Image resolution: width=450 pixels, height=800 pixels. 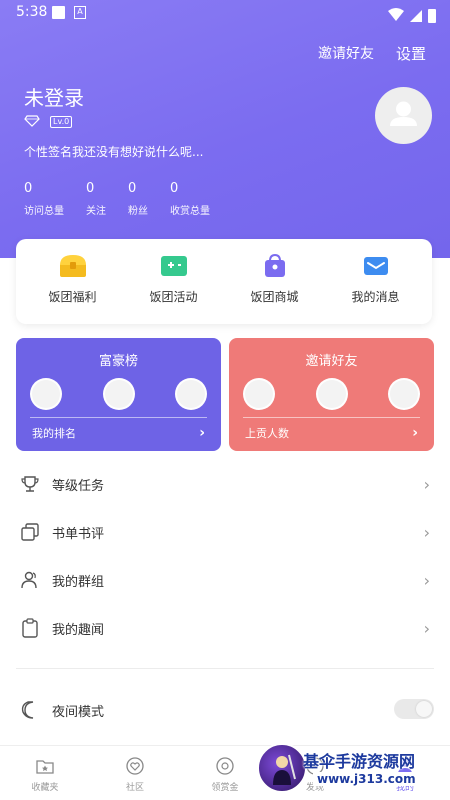 I want to click on notification-square-icon, so click(x=58, y=12).